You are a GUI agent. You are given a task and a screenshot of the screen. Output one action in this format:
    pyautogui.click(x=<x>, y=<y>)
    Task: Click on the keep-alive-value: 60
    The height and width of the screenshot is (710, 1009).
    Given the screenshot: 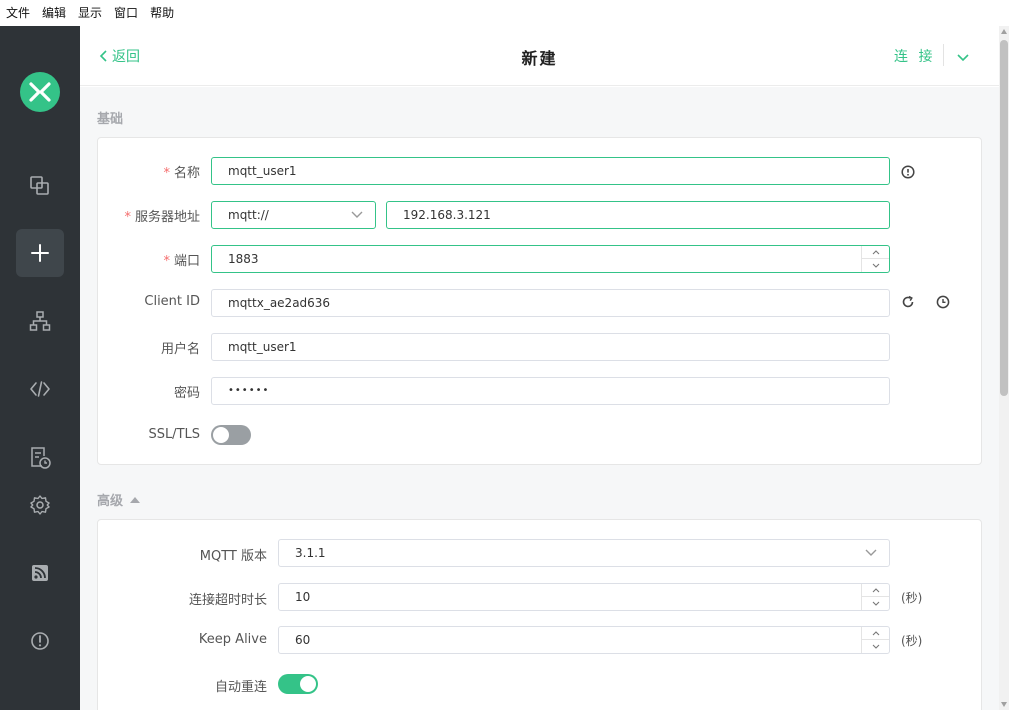 What is the action you would take?
    pyautogui.click(x=303, y=640)
    